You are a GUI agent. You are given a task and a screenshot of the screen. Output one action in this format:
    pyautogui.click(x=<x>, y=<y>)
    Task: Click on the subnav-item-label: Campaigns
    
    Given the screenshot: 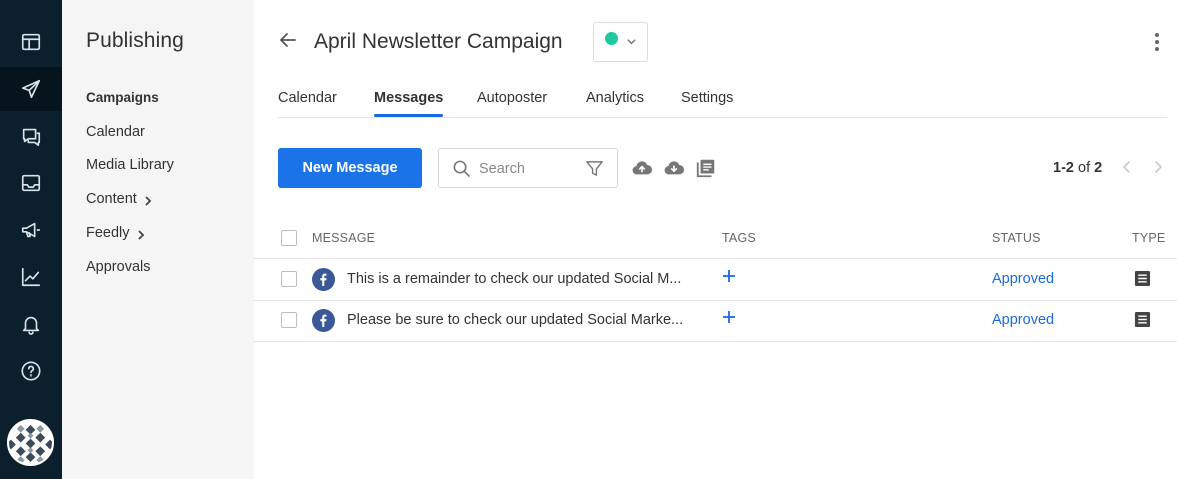 What is the action you would take?
    pyautogui.click(x=122, y=97)
    